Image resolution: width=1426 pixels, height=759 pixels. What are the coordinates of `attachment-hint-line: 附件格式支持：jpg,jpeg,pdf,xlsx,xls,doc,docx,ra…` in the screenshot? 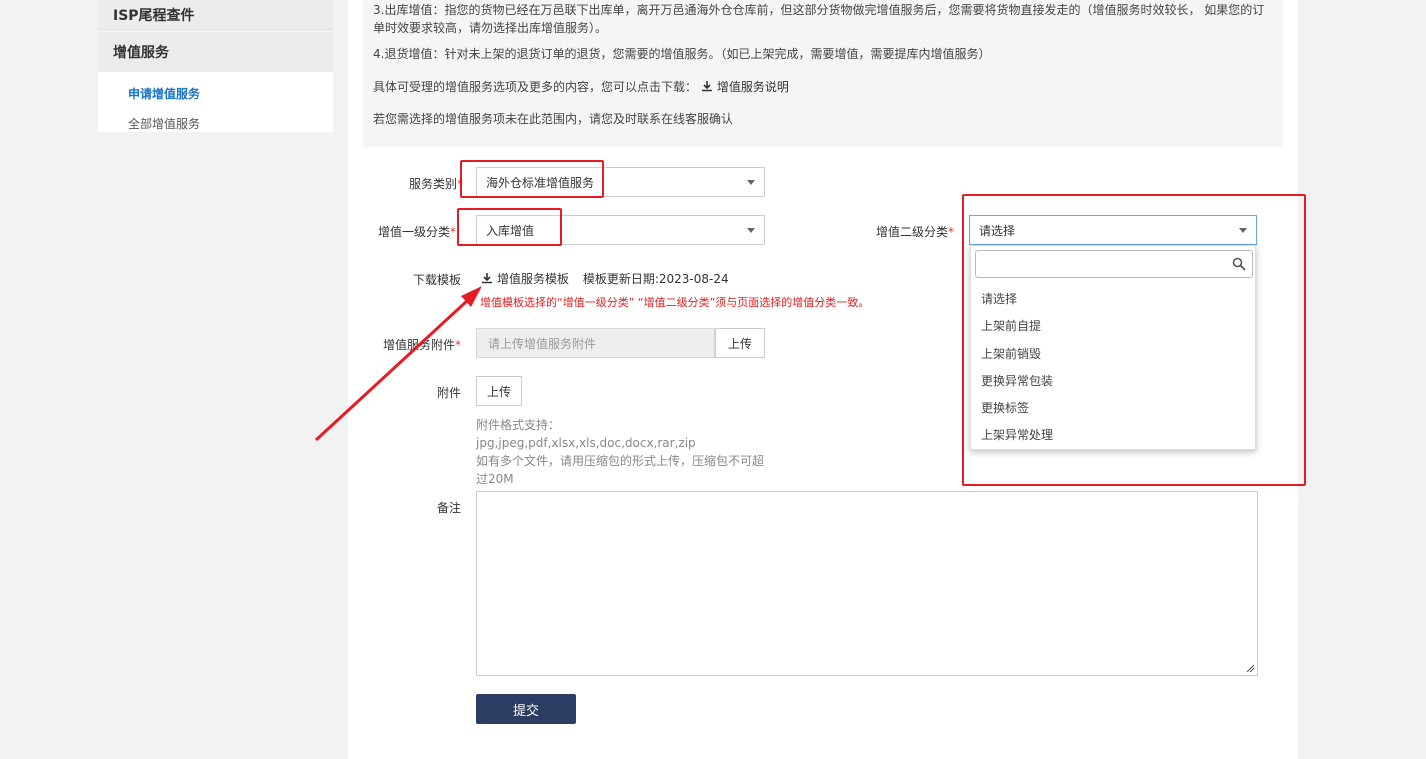 It's located at (586, 434).